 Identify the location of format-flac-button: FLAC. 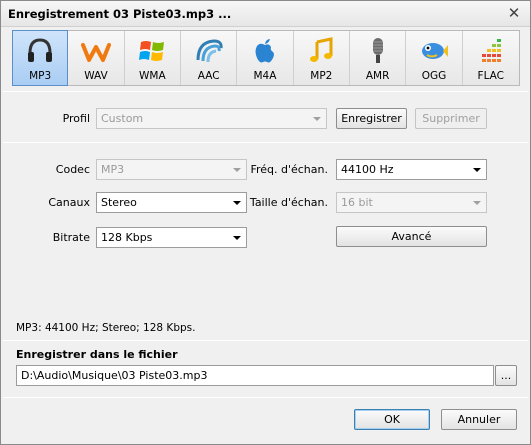
(490, 58).